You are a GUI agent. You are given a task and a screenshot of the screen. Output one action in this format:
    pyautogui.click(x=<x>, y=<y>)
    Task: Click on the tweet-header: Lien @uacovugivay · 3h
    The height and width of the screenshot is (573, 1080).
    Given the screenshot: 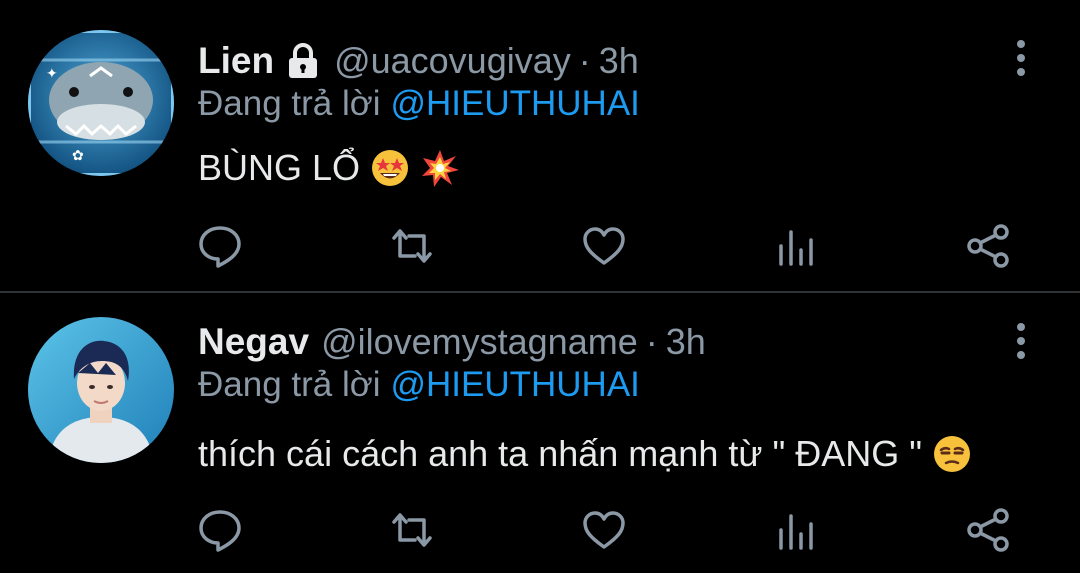 What is the action you would take?
    pyautogui.click(x=418, y=61)
    